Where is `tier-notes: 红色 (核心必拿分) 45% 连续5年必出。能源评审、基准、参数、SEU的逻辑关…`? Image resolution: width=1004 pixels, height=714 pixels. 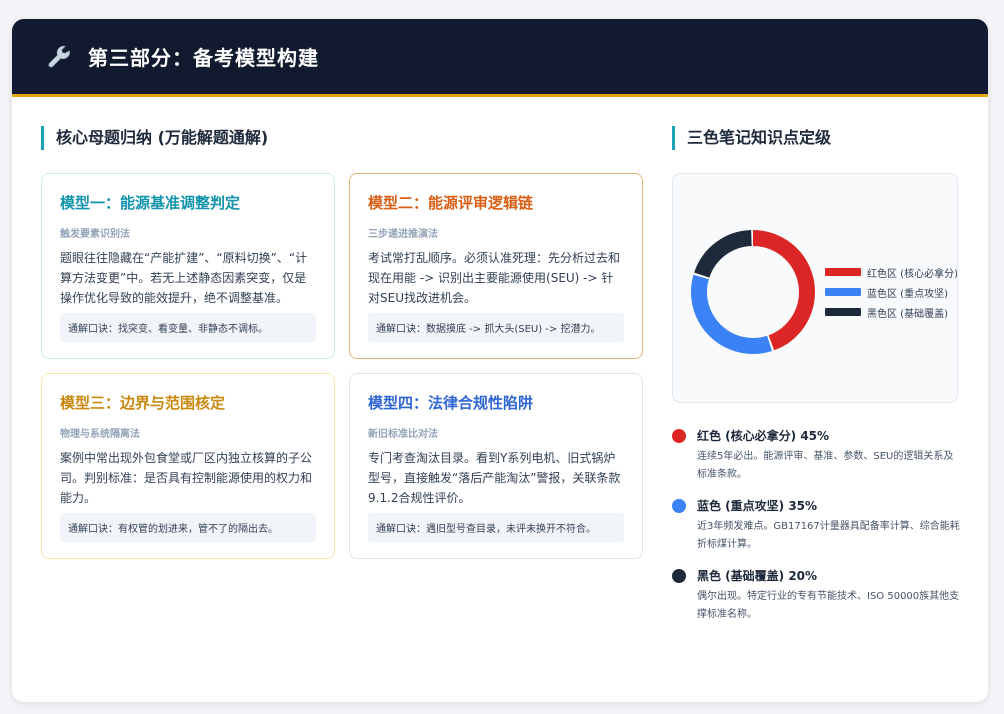
tier-notes: 红色 (核心必拿分) 45% 连续5年必出。能源评审、基准、参数、SEU的逻辑关… is located at coordinates (817, 532).